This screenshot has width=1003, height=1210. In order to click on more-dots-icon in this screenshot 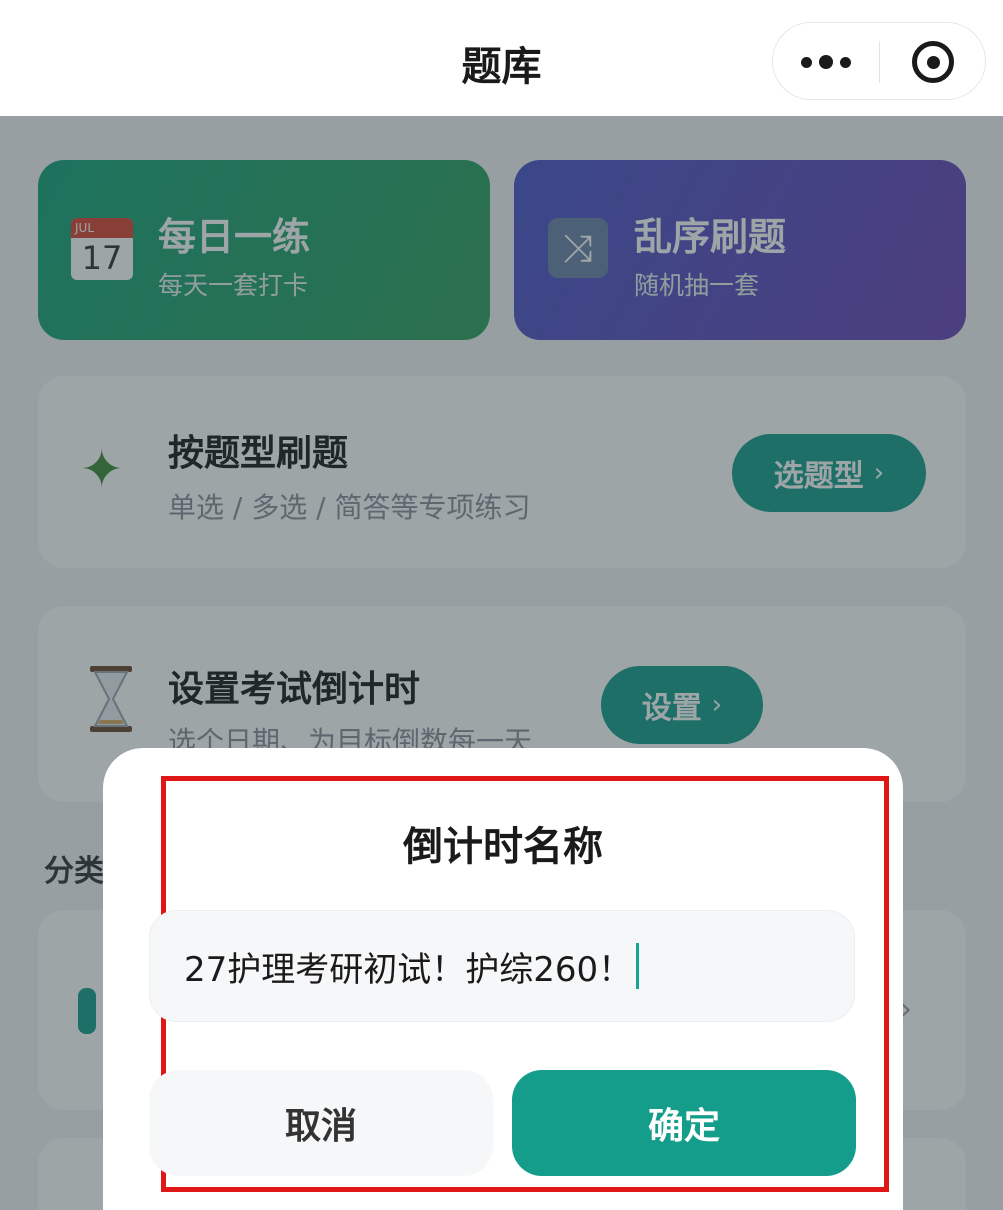, I will do `click(826, 62)`.